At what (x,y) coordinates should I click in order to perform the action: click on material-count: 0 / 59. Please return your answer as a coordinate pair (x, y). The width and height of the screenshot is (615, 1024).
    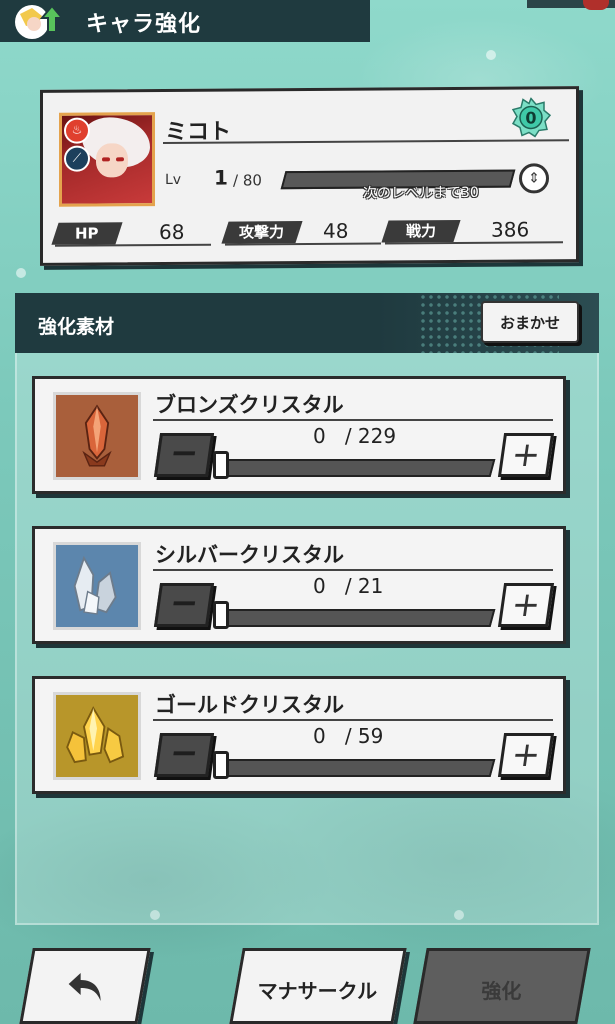
    Looking at the image, I should click on (348, 736).